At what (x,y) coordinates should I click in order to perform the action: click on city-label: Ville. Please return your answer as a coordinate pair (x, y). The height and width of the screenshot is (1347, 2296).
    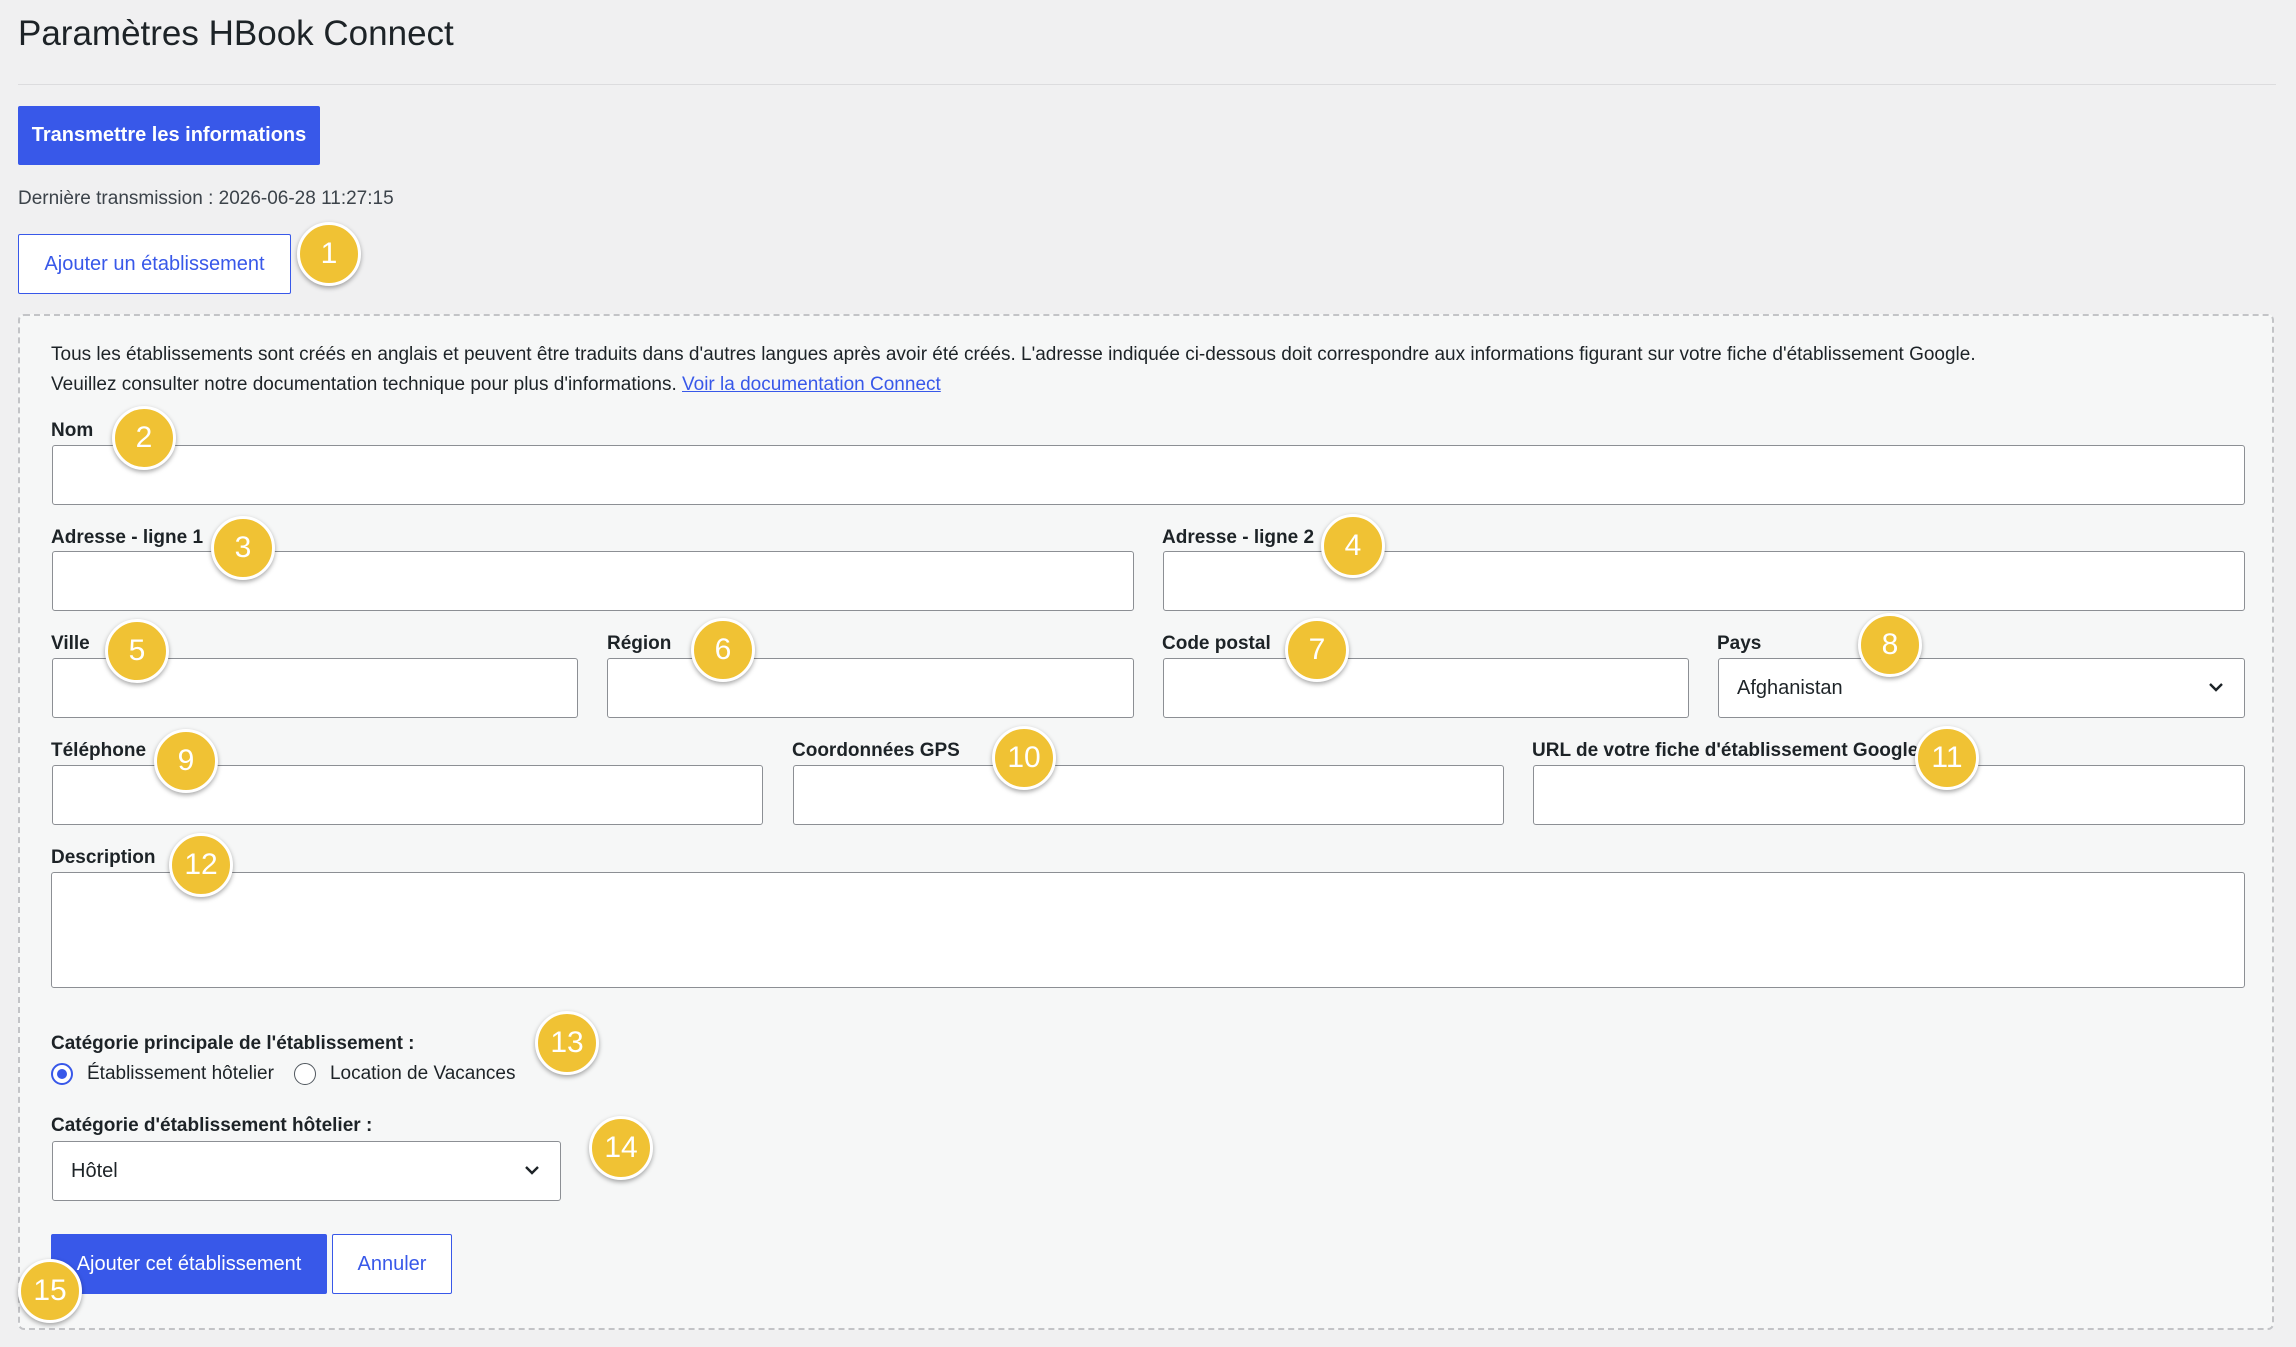
    Looking at the image, I should click on (70, 643).